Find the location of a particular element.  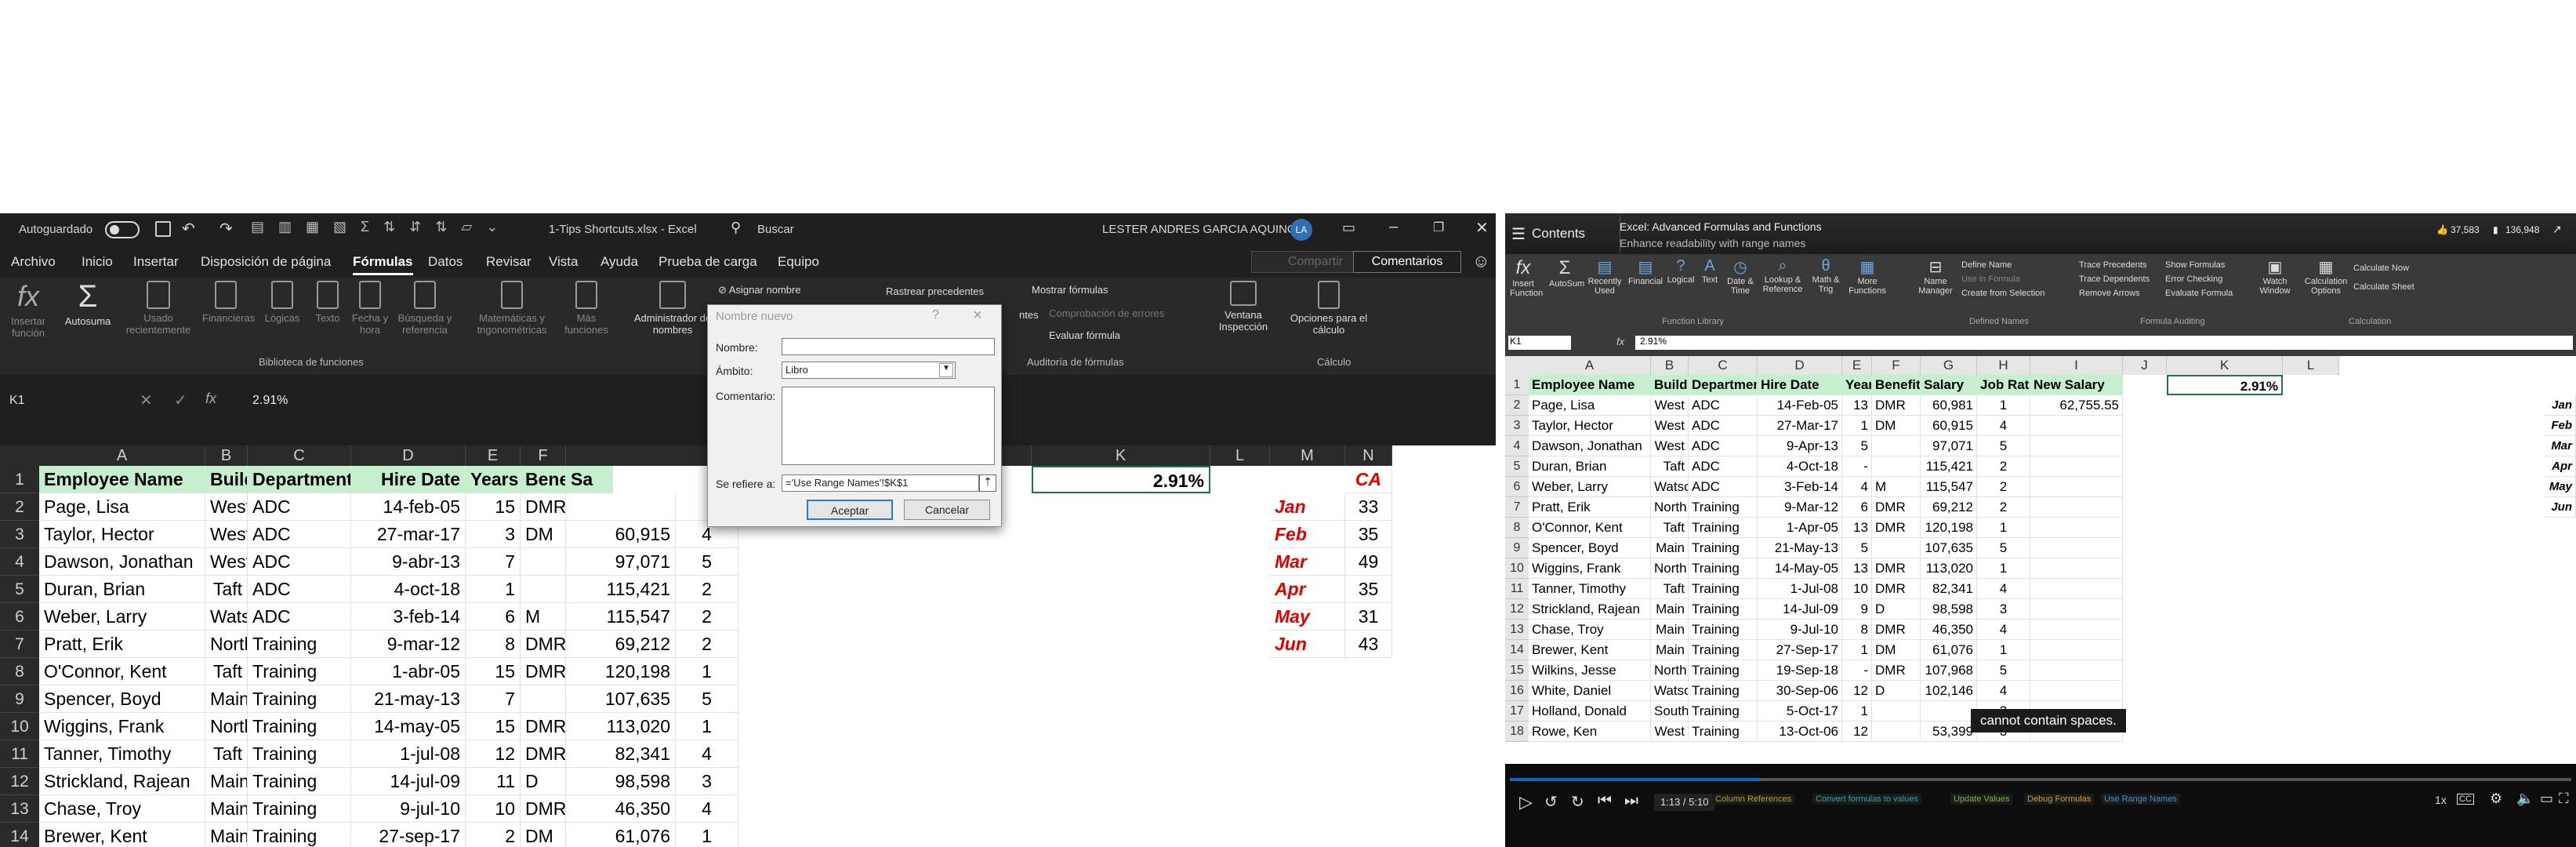

table-cell: 14-jul-09 is located at coordinates (409, 781).